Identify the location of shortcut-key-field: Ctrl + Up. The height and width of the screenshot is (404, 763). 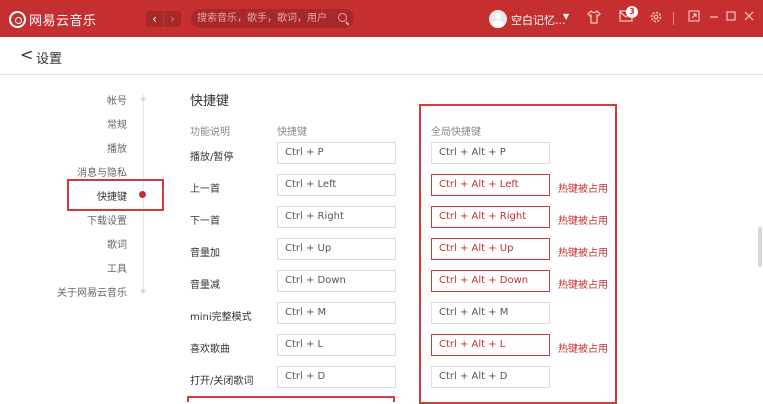
(336, 249).